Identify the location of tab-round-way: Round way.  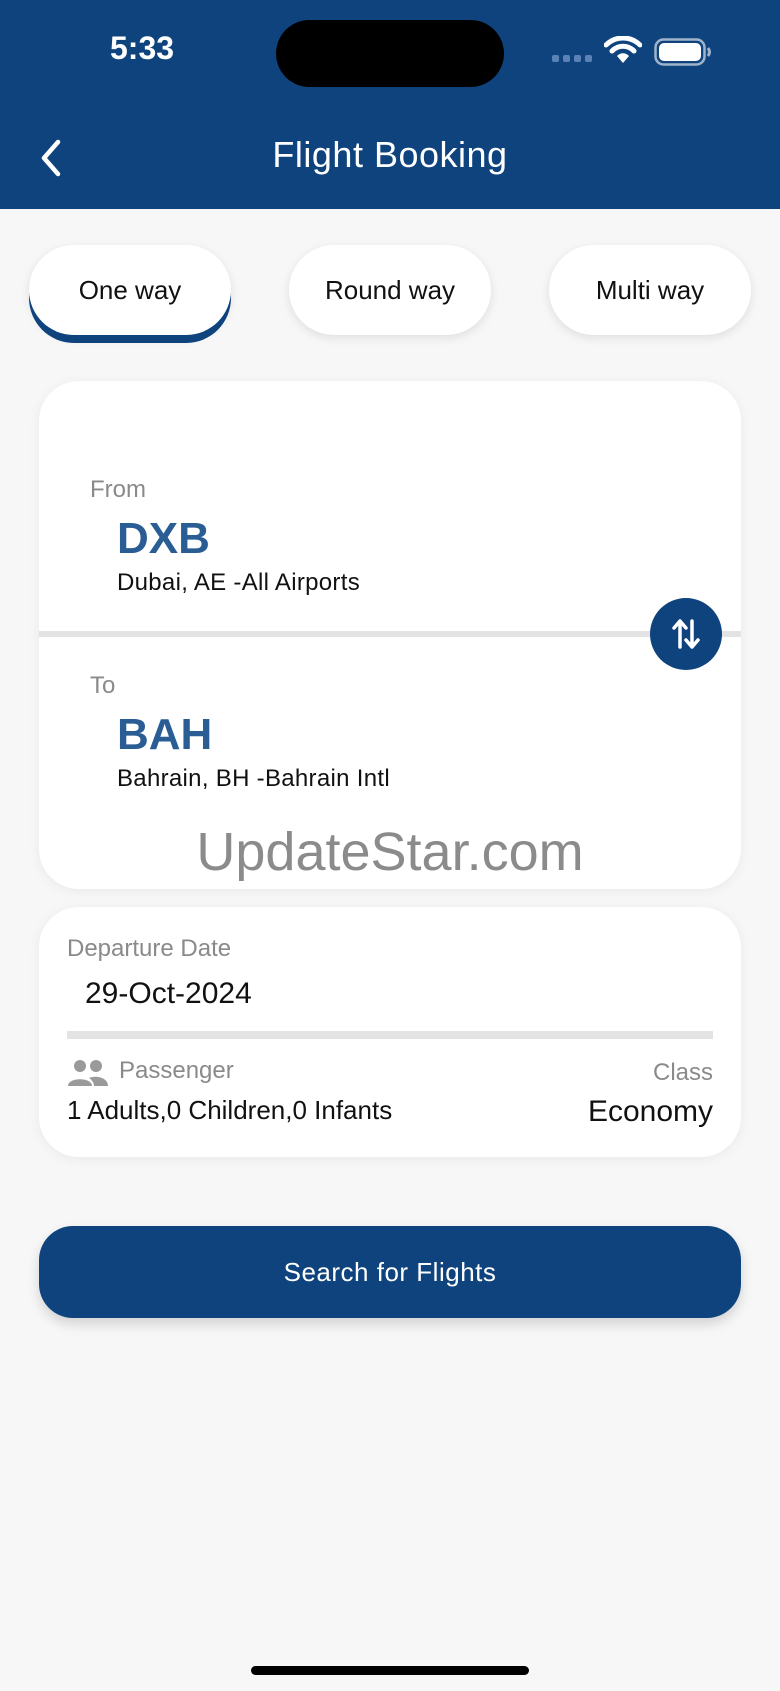
(390, 290).